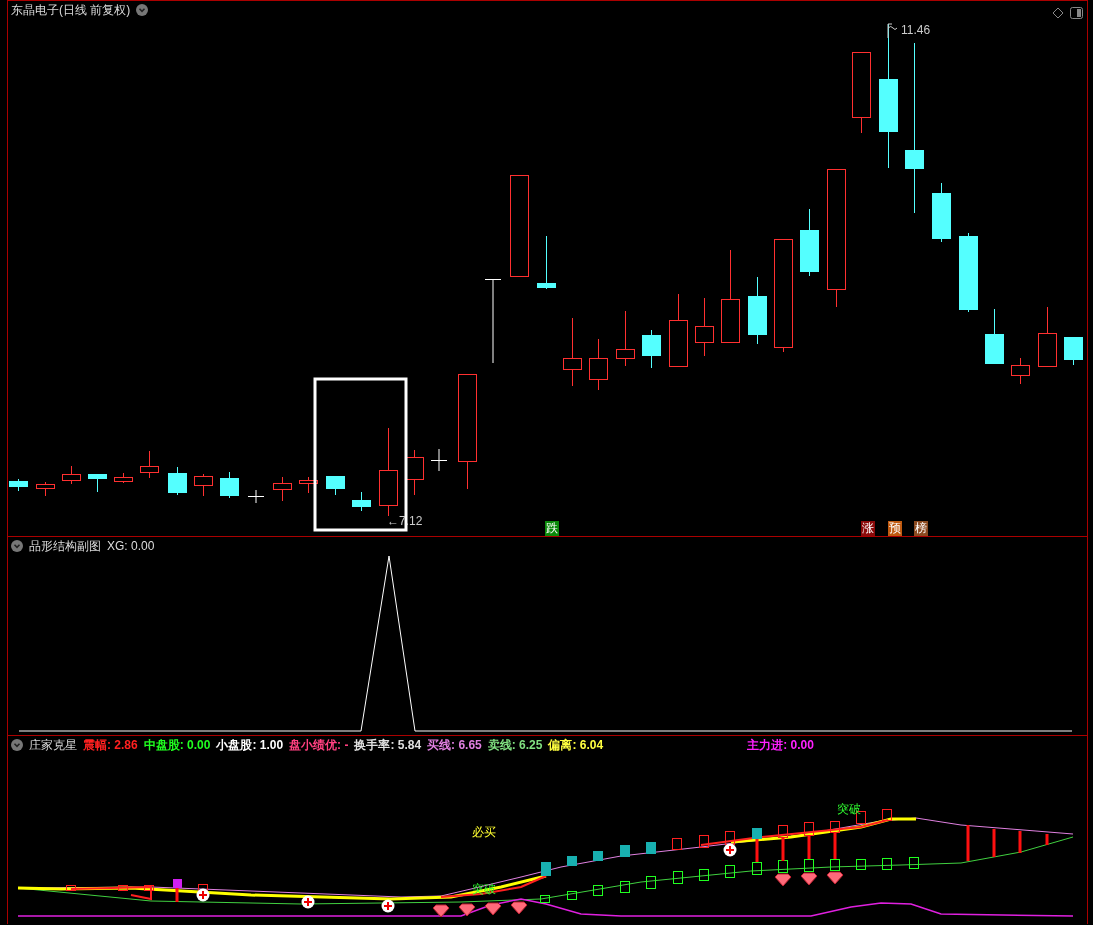  What do you see at coordinates (892, 31) in the screenshot?
I see `flag-icon` at bounding box center [892, 31].